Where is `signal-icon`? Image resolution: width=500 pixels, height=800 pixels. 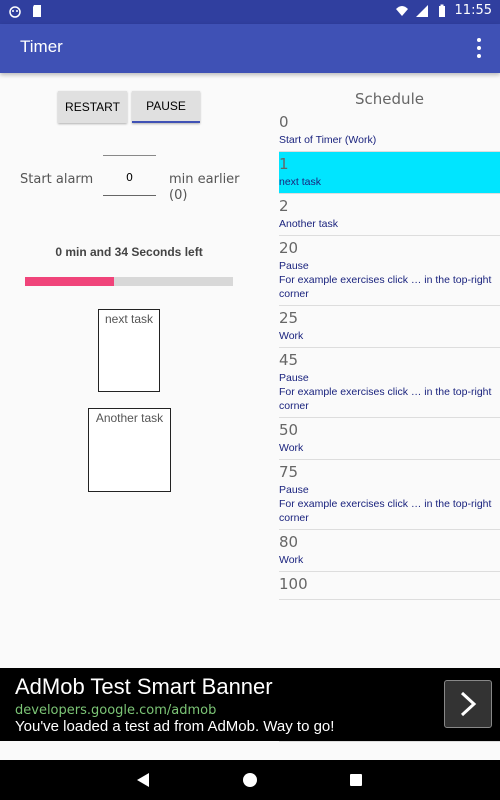 signal-icon is located at coordinates (421, 10).